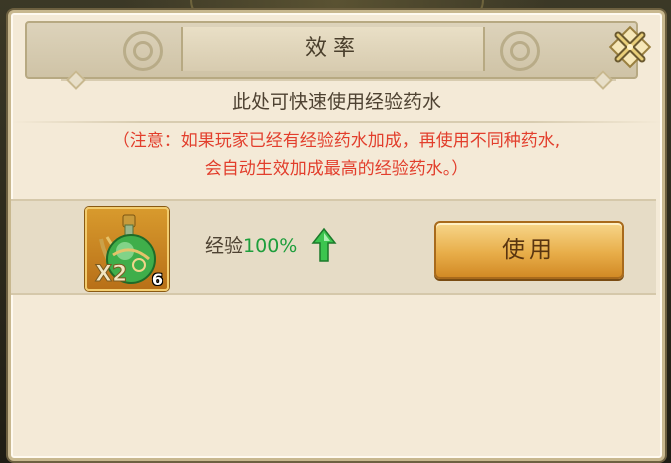 This screenshot has height=463, width=671. Describe the element at coordinates (338, 80) in the screenshot. I see `header-divider` at that location.